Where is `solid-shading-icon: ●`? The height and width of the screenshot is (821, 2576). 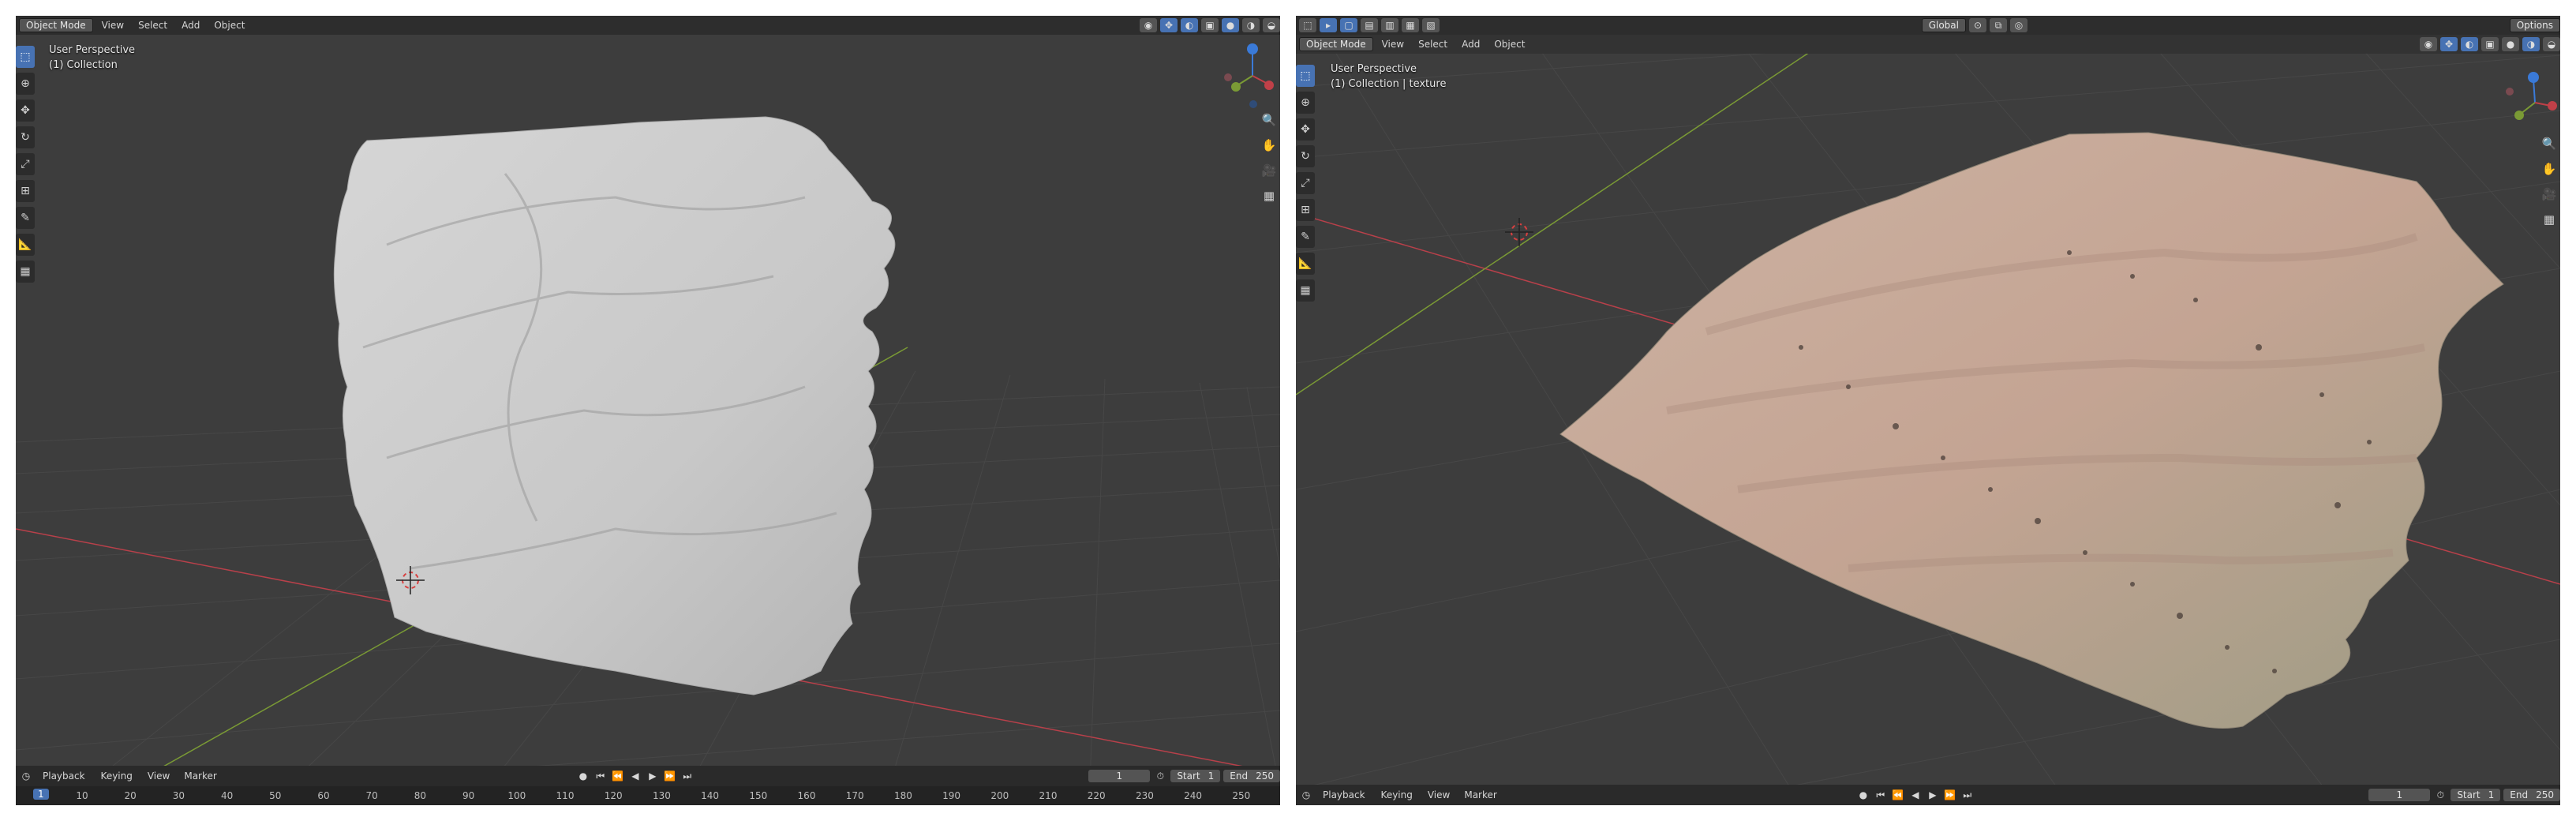 solid-shading-icon: ● is located at coordinates (1230, 25).